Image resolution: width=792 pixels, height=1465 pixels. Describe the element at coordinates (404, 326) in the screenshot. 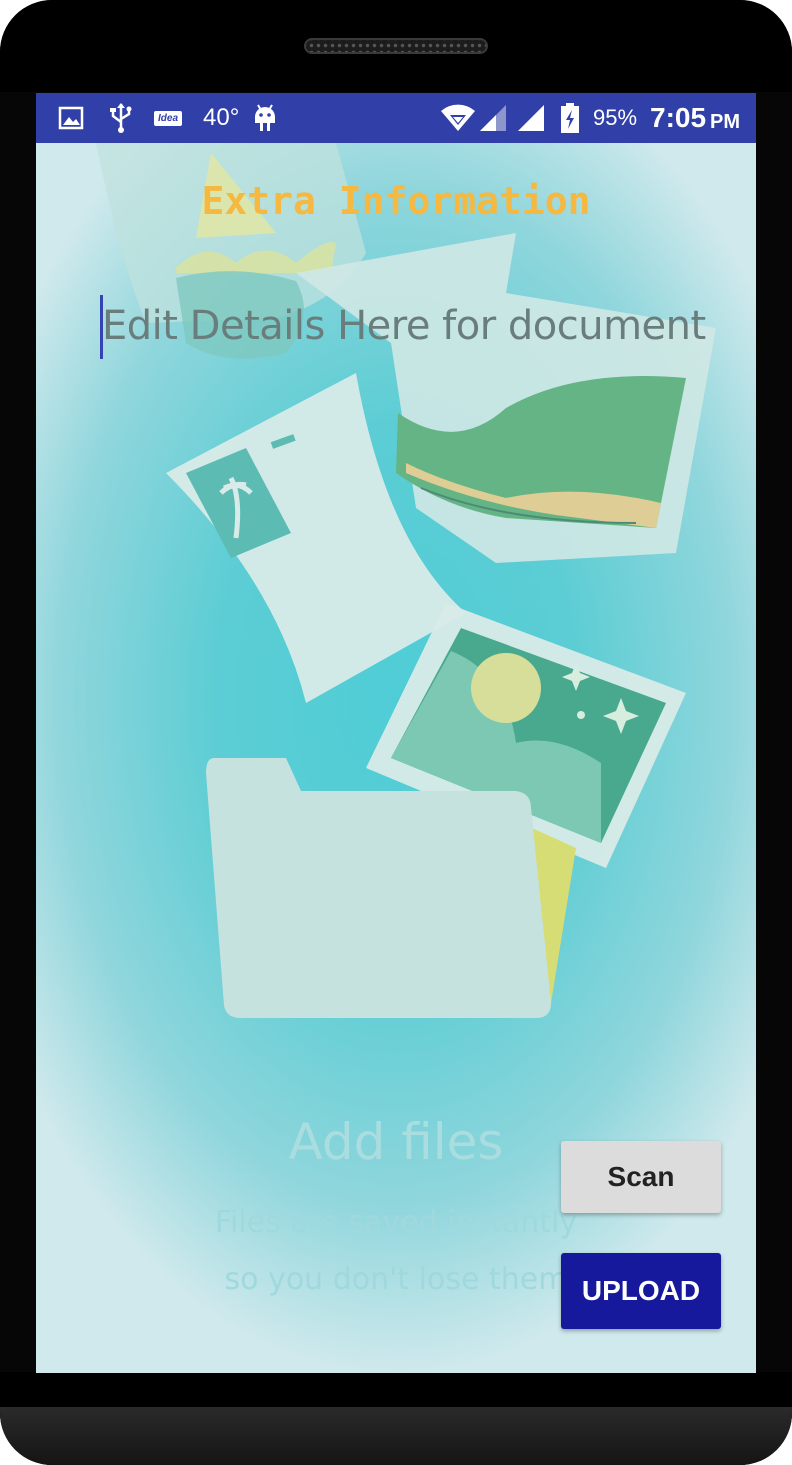

I see `details-placeholder: Edit Details Here for document` at that location.